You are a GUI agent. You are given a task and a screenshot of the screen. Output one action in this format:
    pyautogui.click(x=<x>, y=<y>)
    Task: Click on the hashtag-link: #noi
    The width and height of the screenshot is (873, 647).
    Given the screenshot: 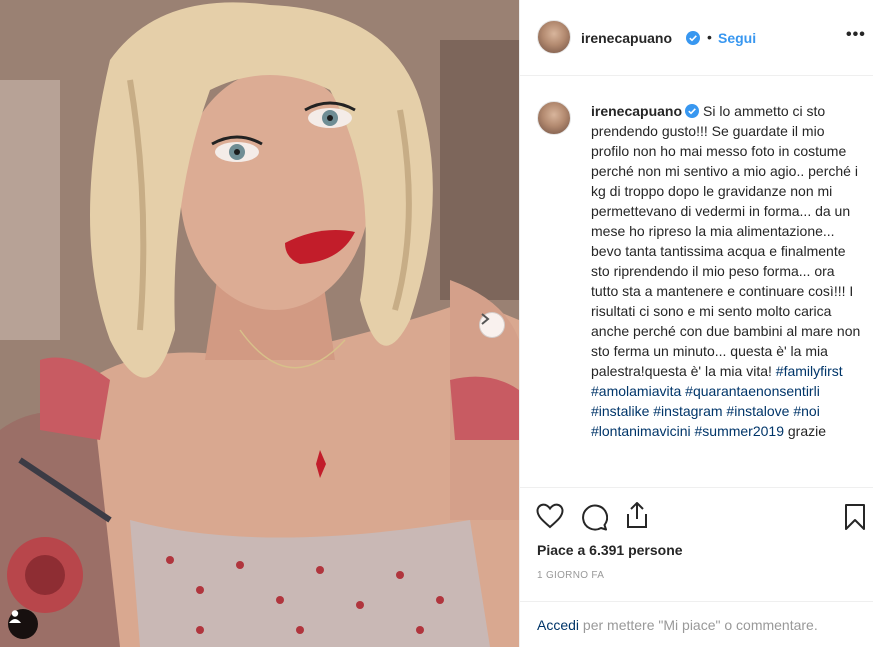 What is the action you would take?
    pyautogui.click(x=806, y=411)
    